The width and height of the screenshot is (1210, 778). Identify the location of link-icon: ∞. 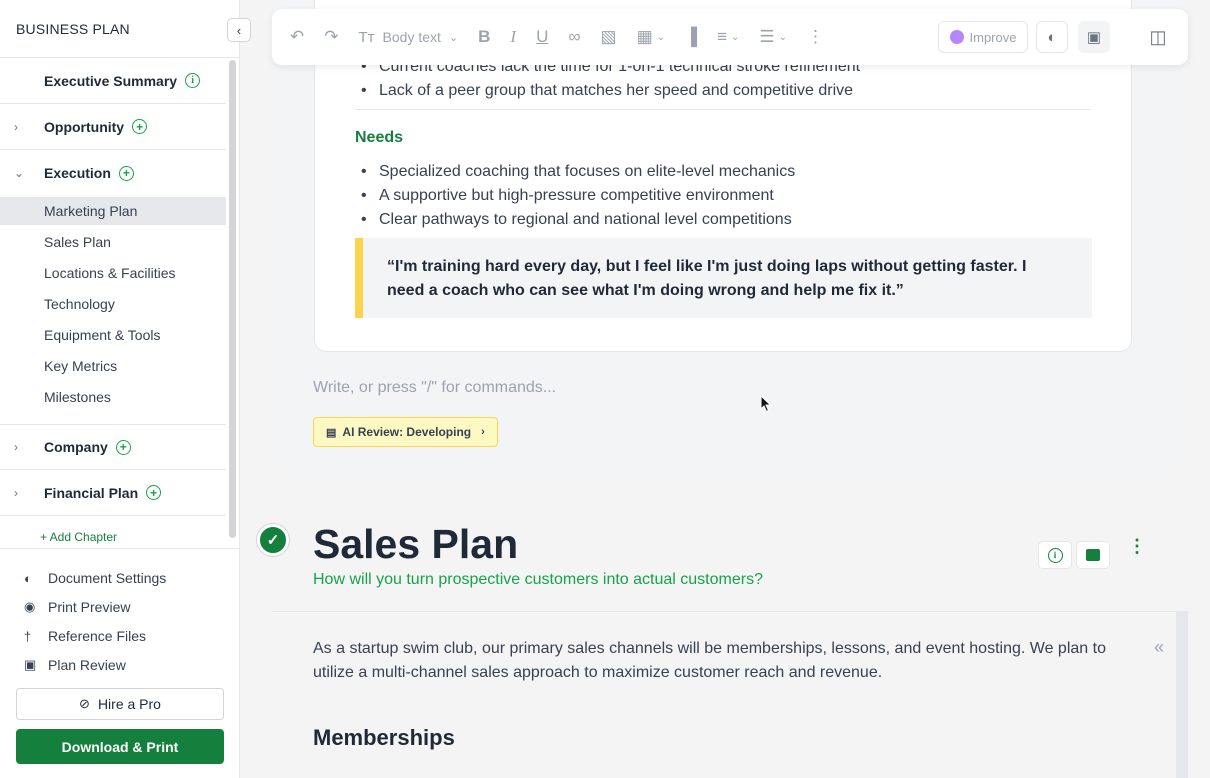
(574, 37).